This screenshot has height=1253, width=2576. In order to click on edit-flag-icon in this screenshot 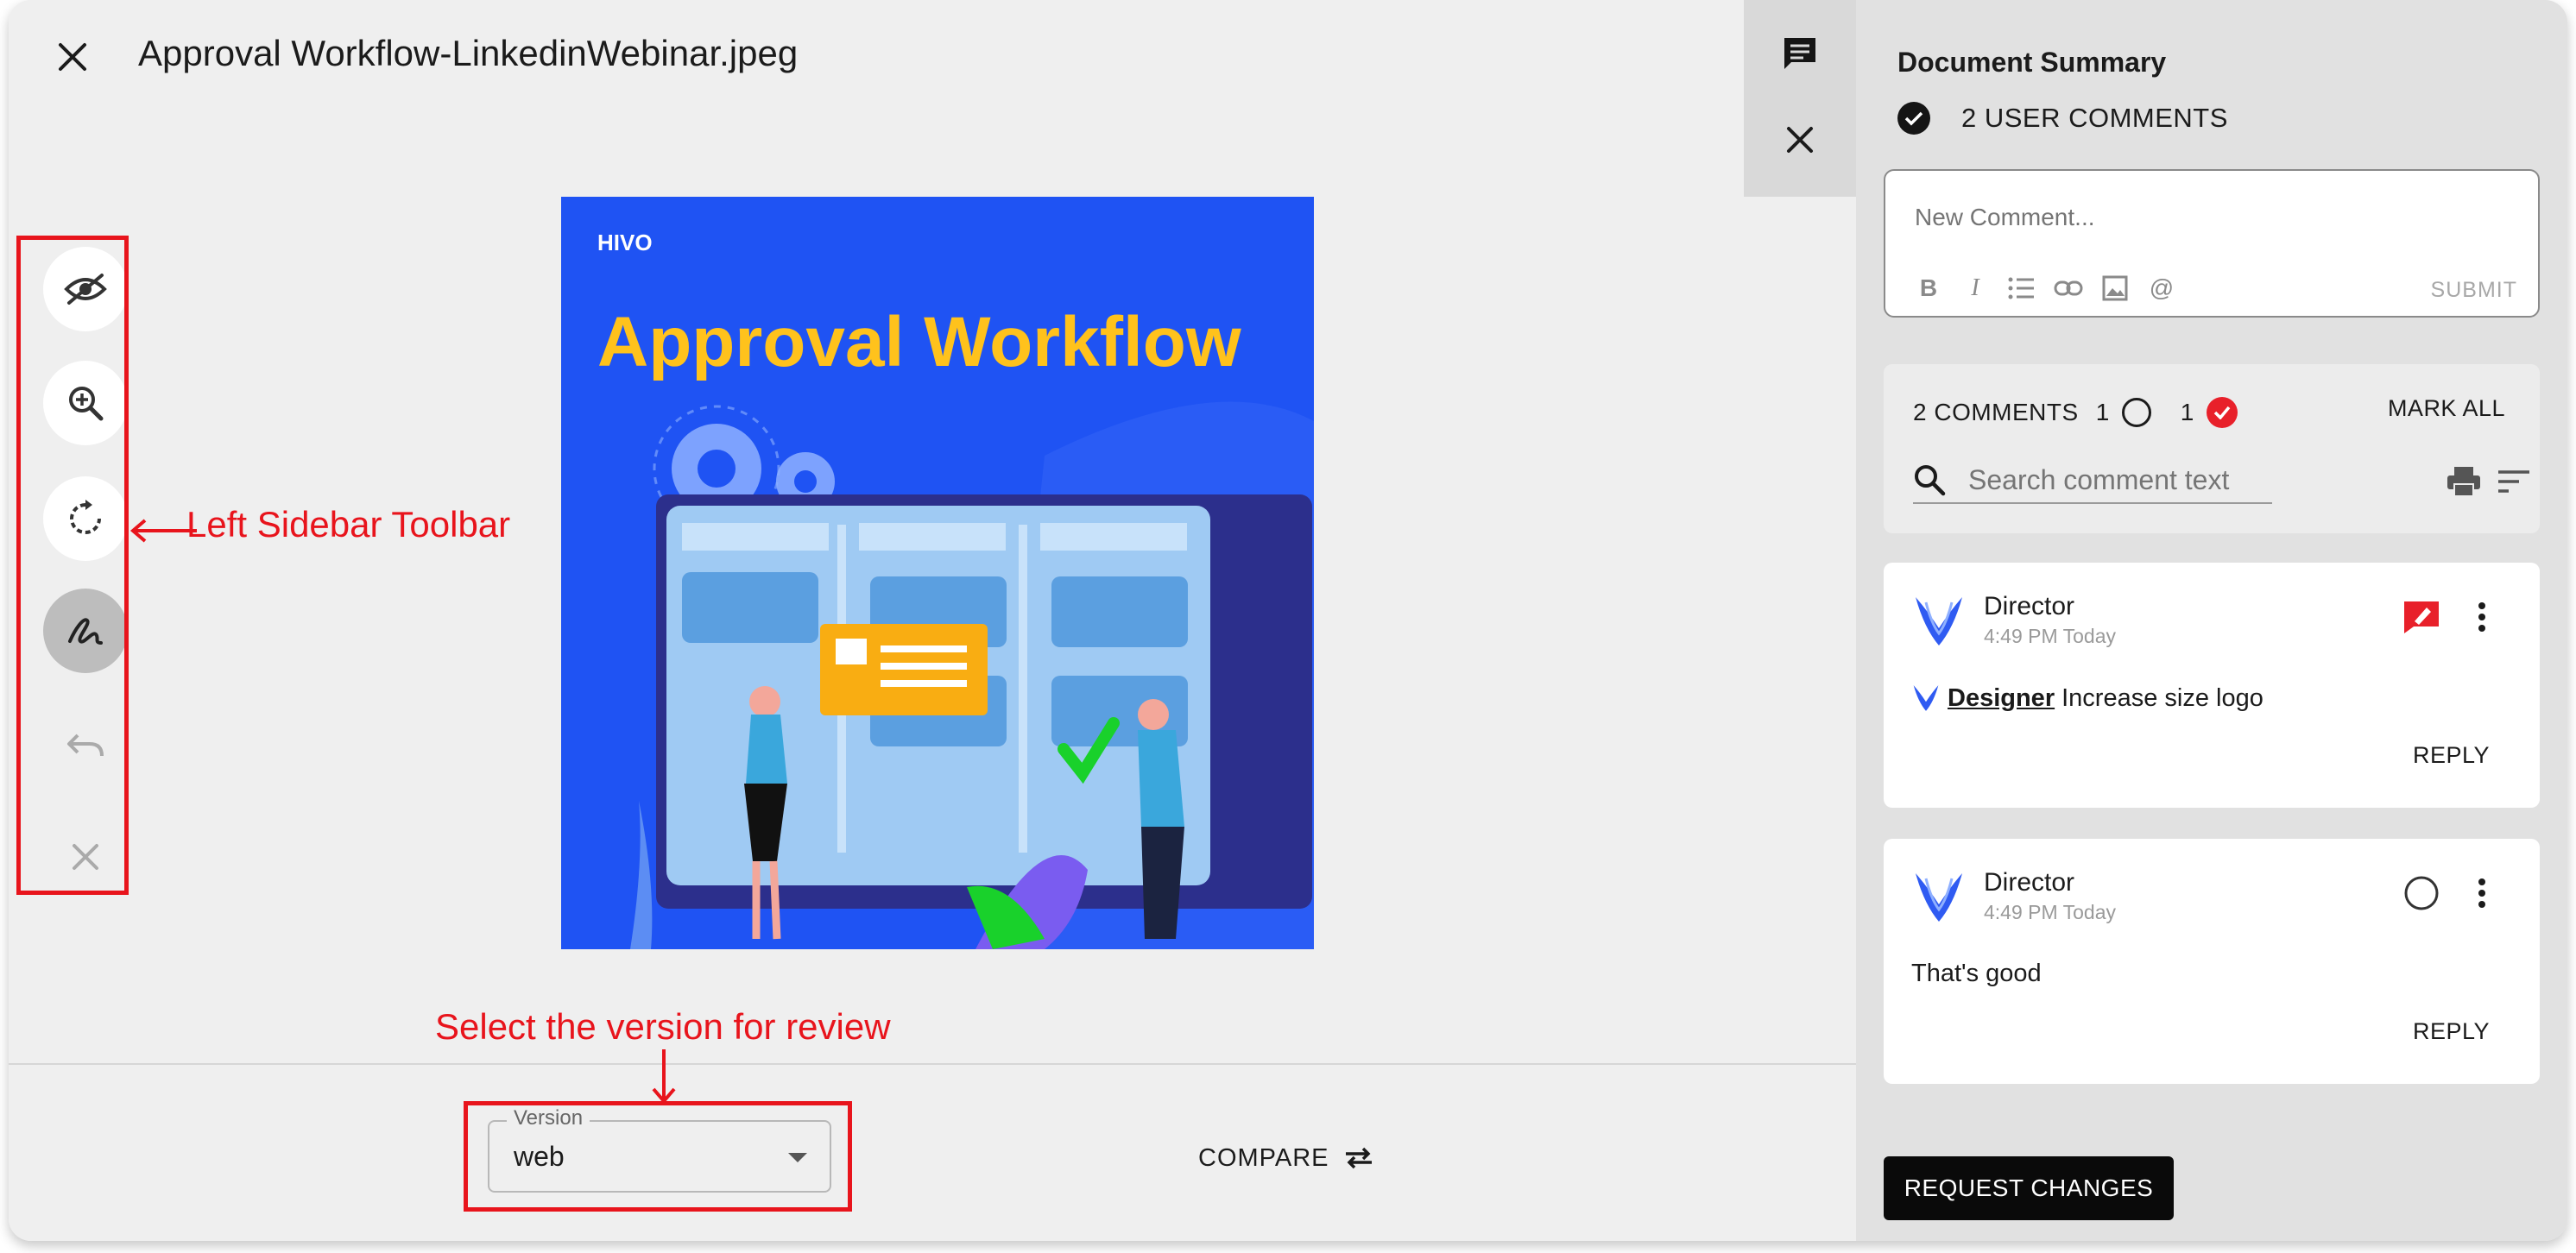, I will do `click(2421, 617)`.